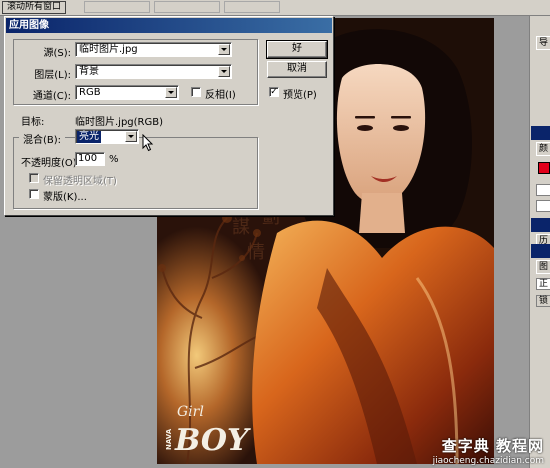  What do you see at coordinates (169, 439) in the screenshot?
I see `svg-text: NAVA` at bounding box center [169, 439].